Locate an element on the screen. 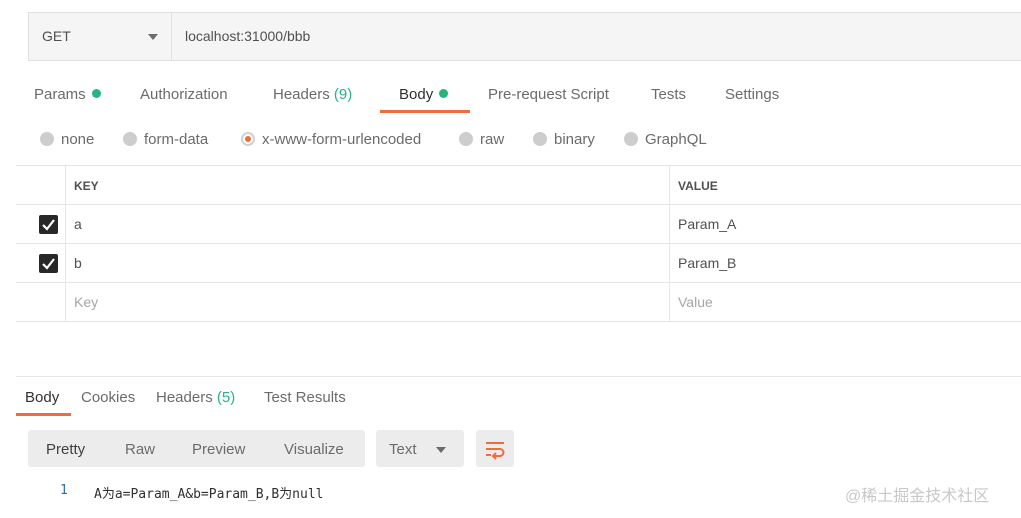 The width and height of the screenshot is (1021, 518). response-type-select: Text is located at coordinates (420, 448).